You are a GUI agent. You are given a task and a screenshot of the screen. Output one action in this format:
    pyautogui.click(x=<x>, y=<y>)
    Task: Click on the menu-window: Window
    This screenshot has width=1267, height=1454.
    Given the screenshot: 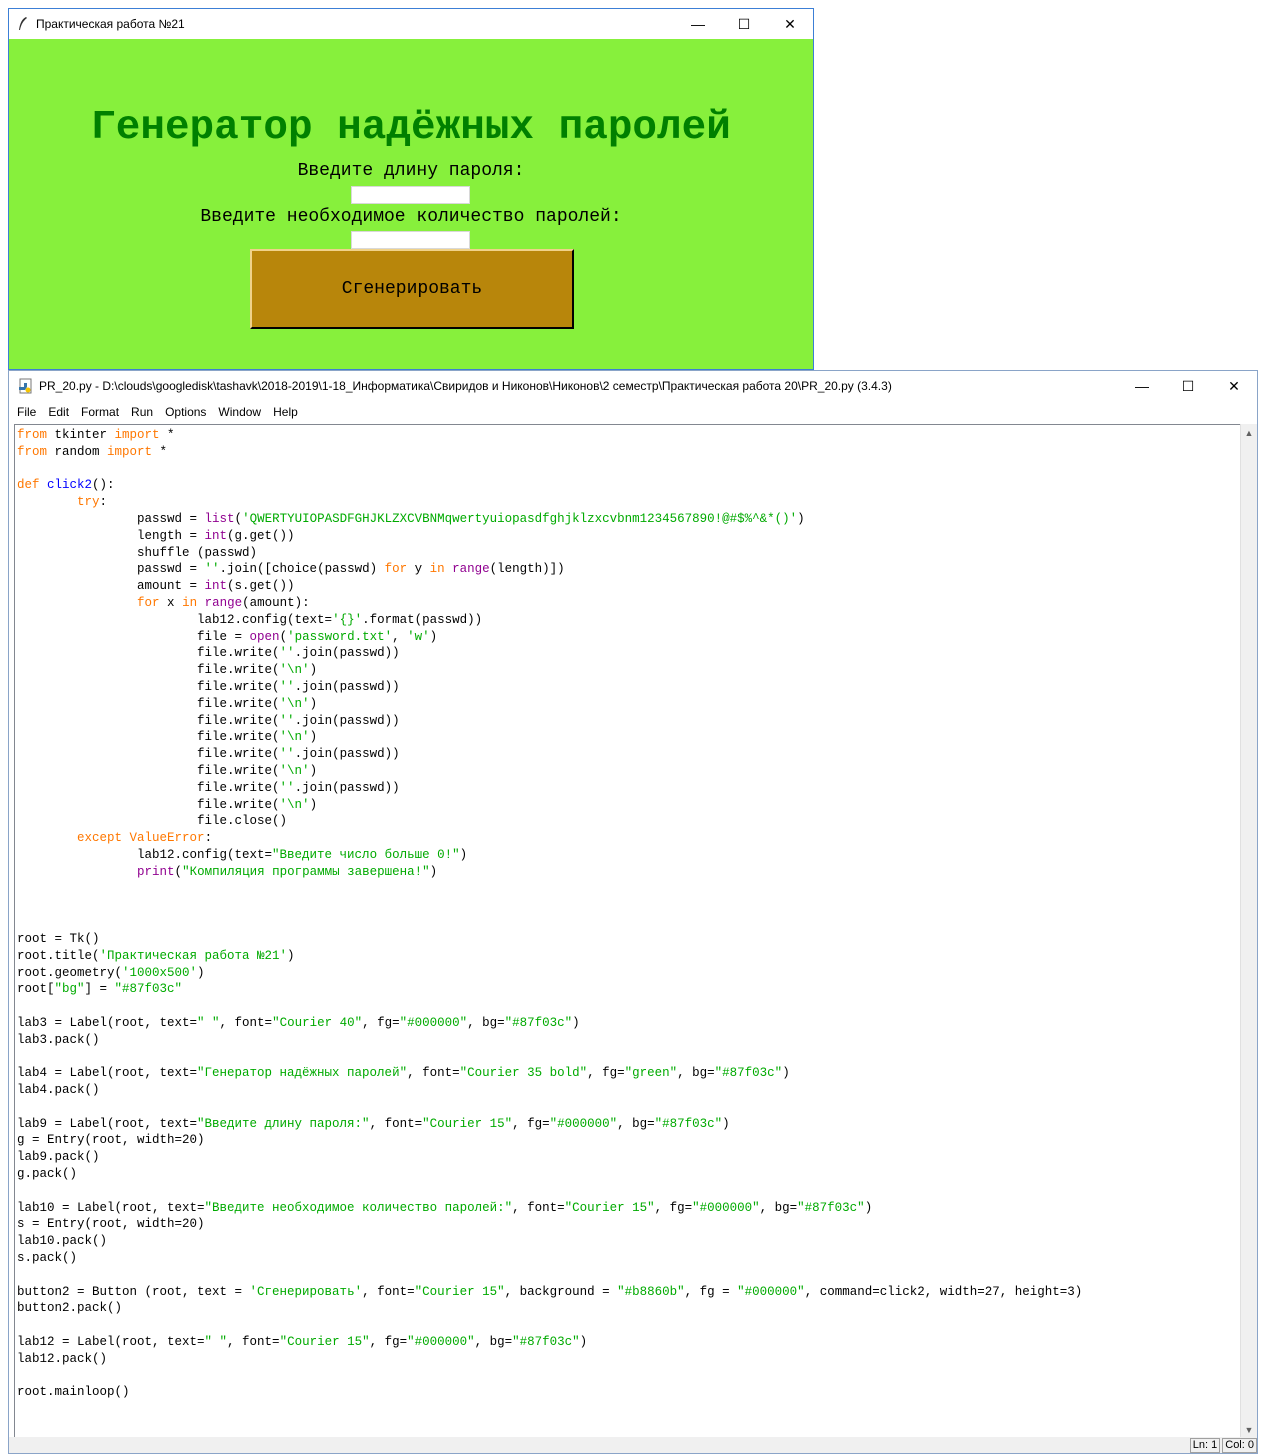 What is the action you would take?
    pyautogui.click(x=239, y=412)
    